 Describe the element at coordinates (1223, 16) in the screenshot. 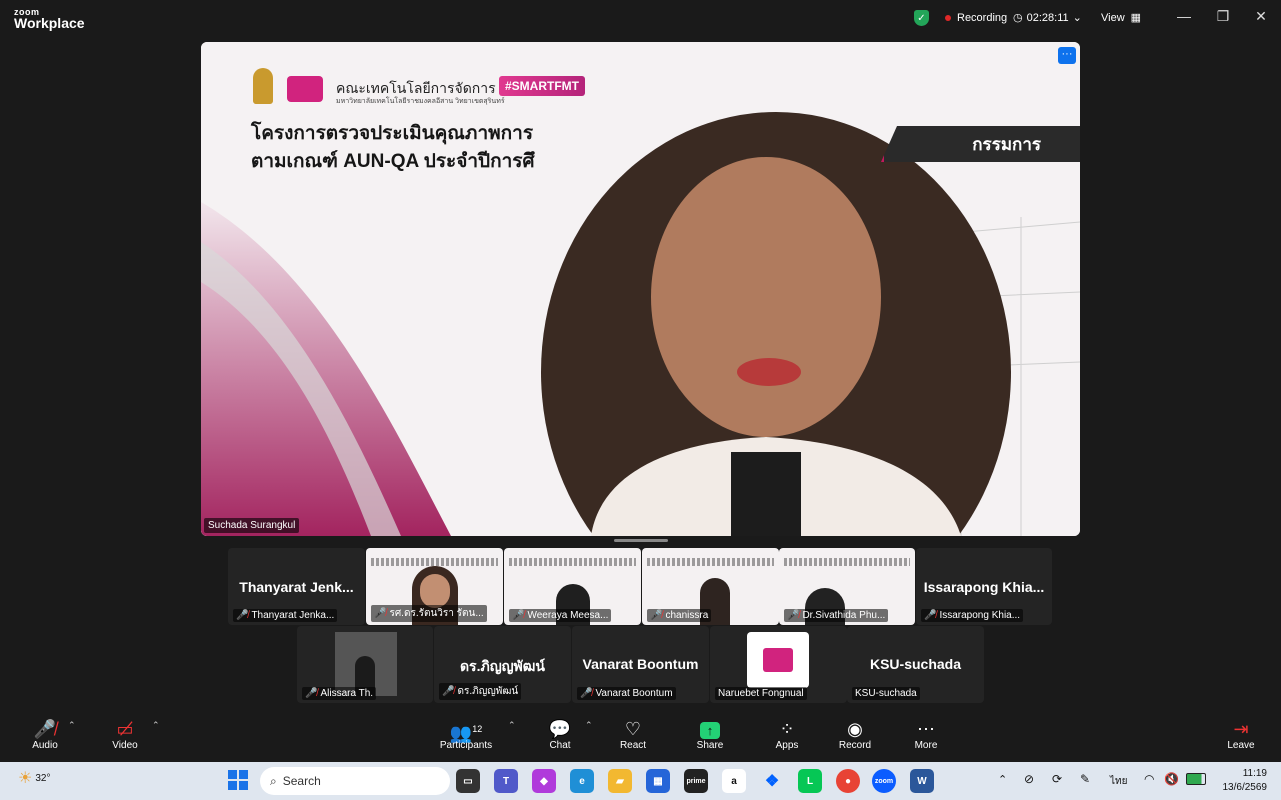

I see `restore-button: ❐` at that location.